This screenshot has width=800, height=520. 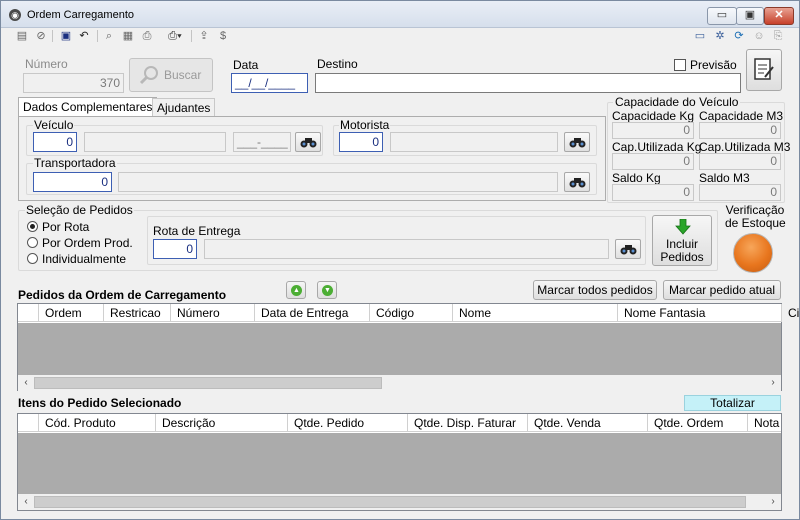 What do you see at coordinates (739, 36) in the screenshot?
I see `refresh-icon: ⟳` at bounding box center [739, 36].